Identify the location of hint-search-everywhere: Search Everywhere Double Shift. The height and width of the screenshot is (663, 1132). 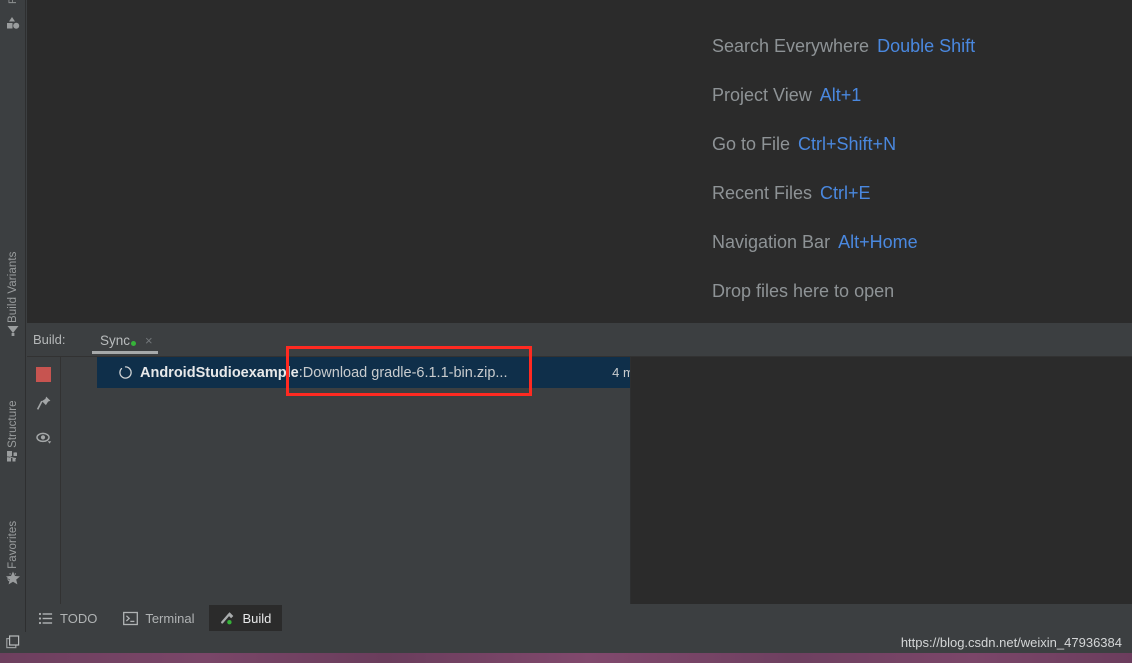
(922, 46).